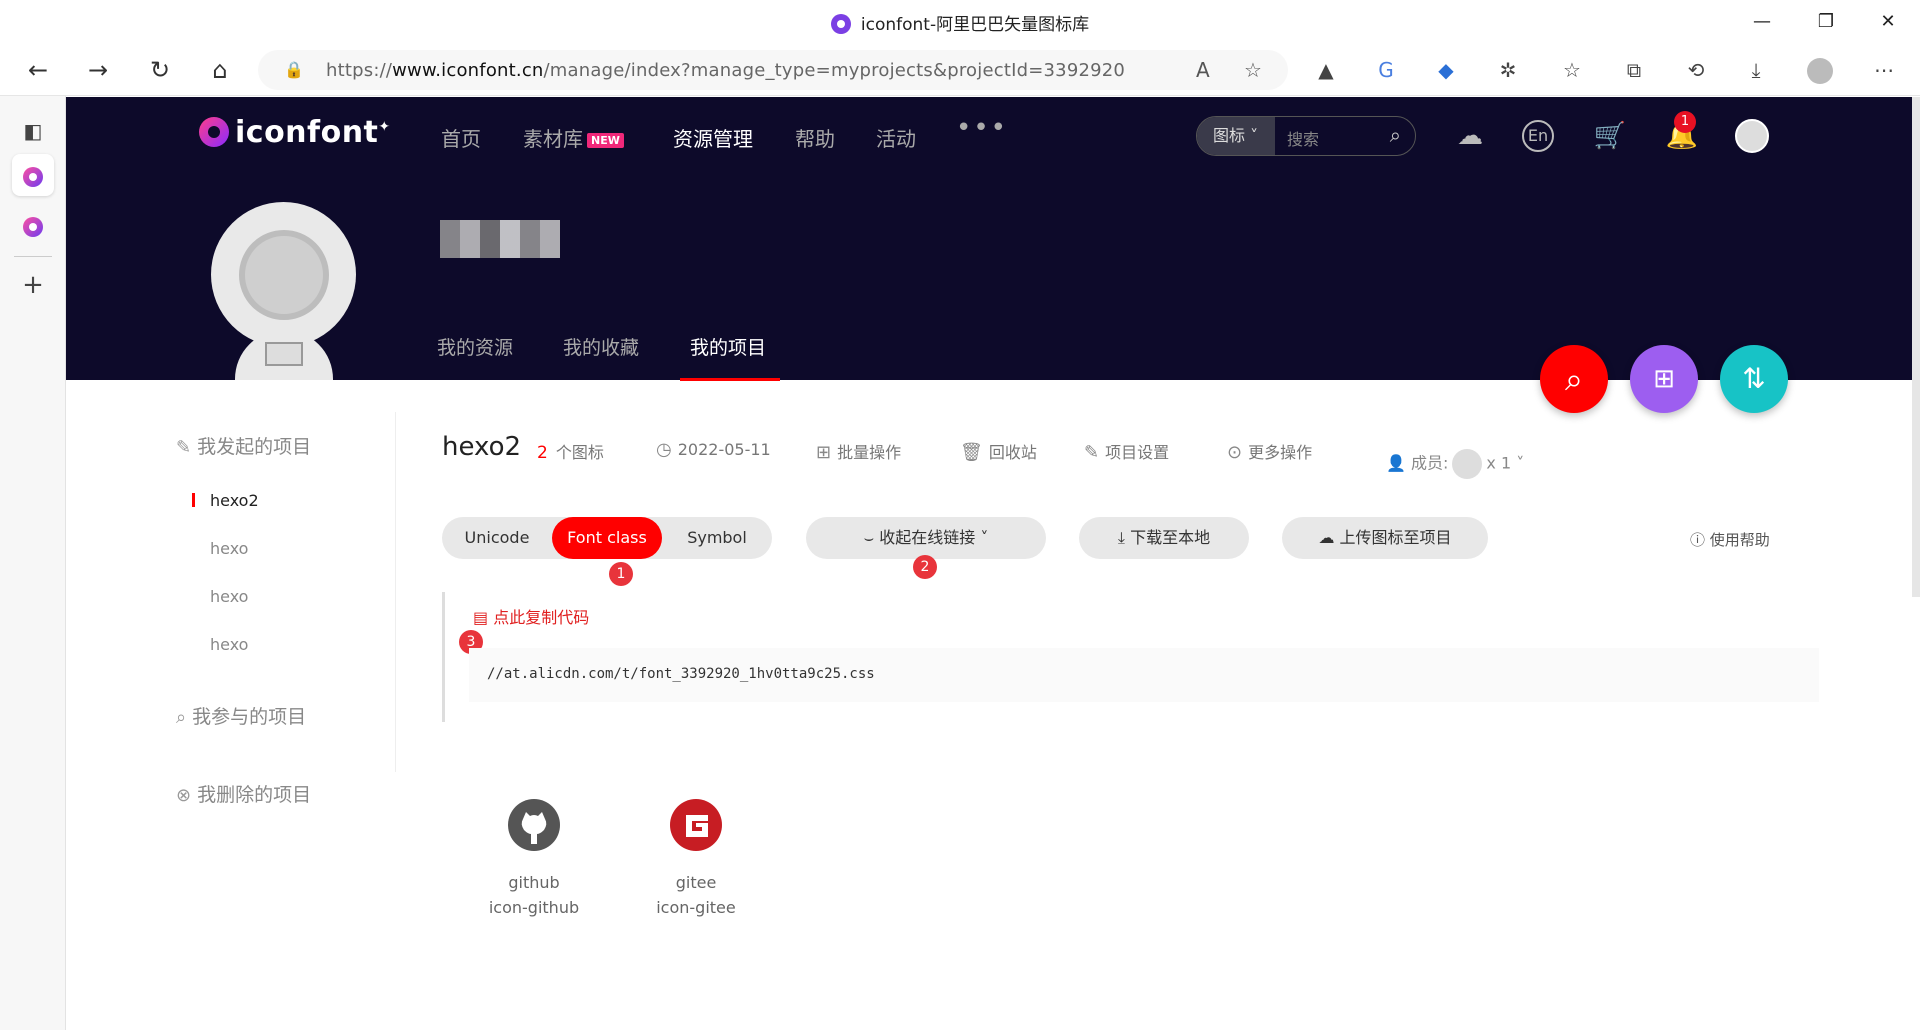 The width and height of the screenshot is (1920, 1030). I want to click on vertical-tab-bar: ◧ +, so click(33, 563).